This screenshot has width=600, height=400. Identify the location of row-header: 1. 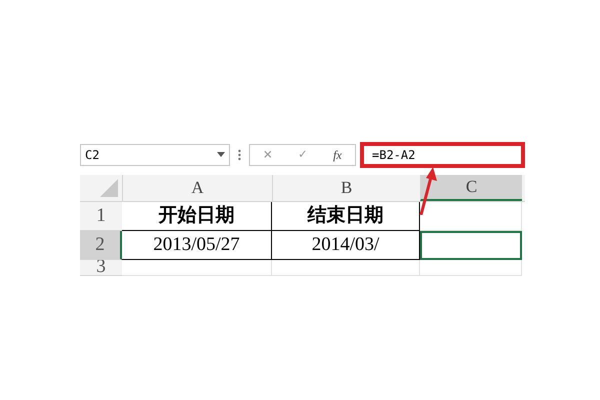
(101, 216).